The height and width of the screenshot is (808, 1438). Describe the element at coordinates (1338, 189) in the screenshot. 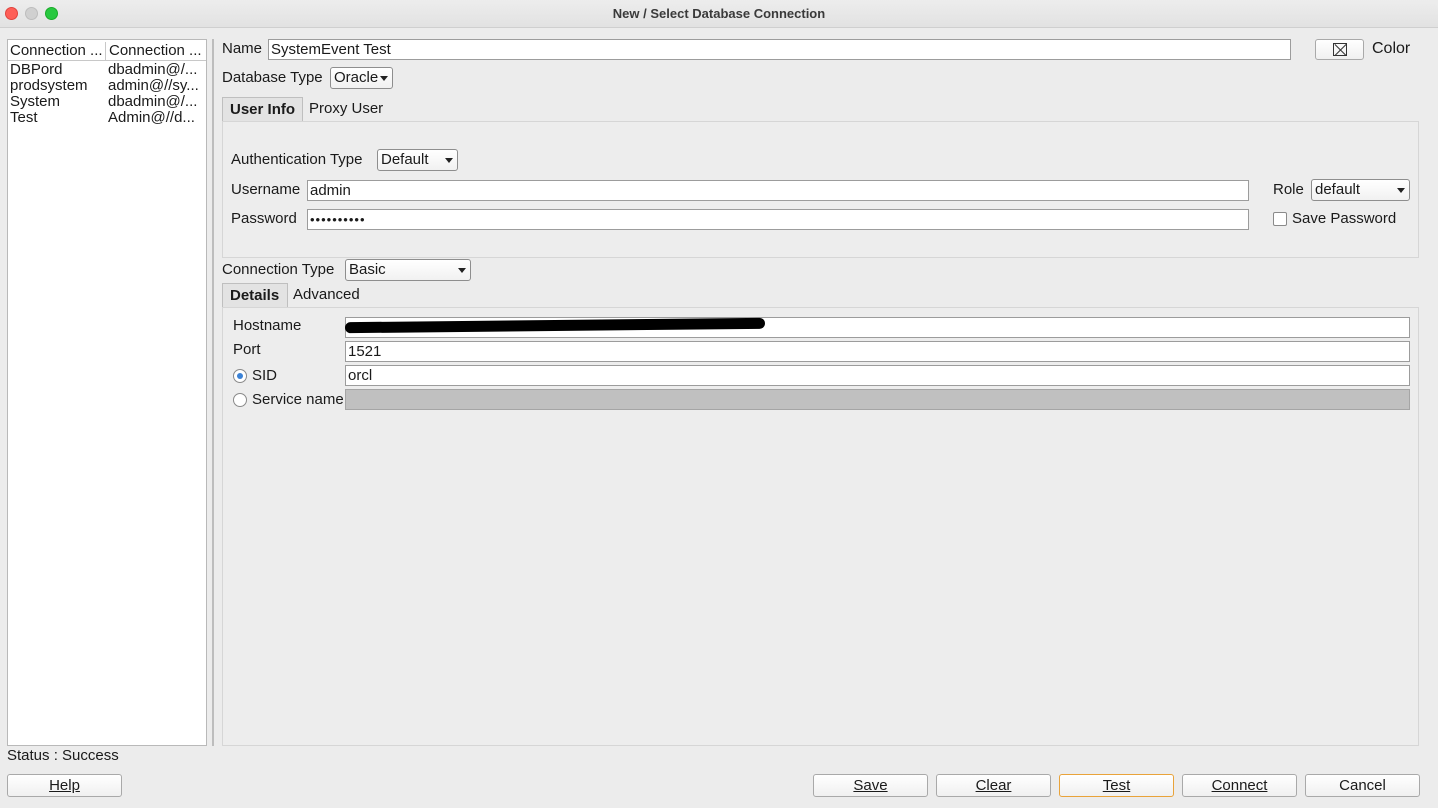

I see `role-value: default` at that location.